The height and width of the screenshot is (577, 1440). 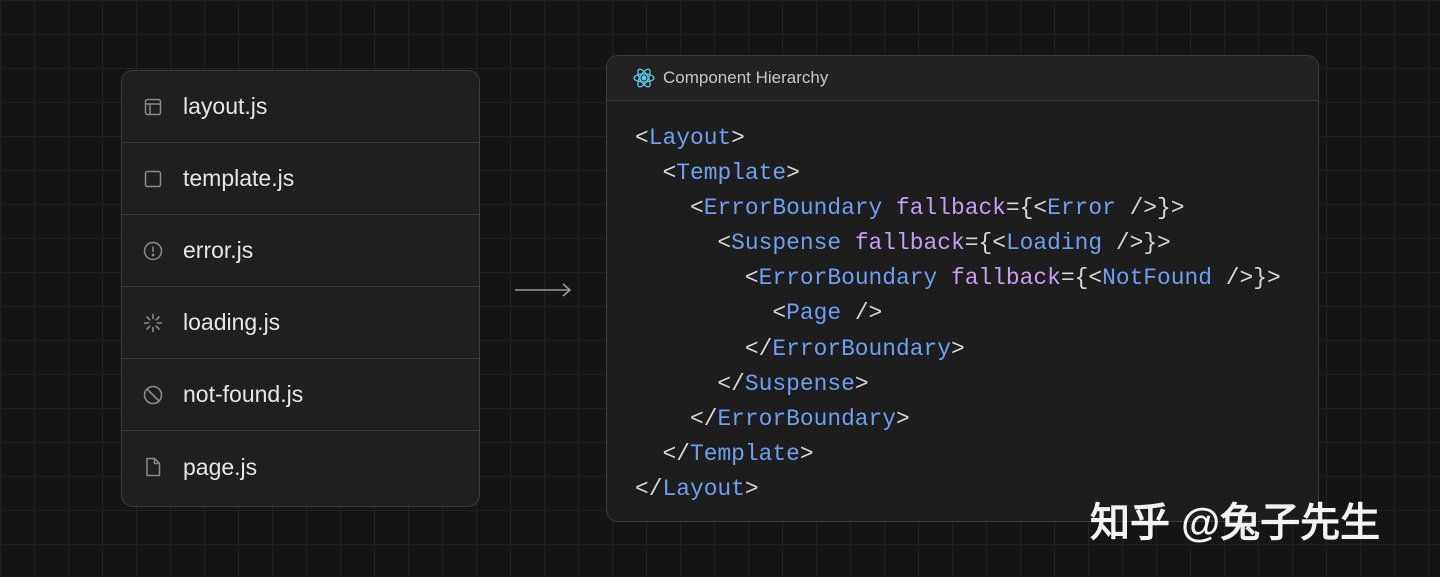 What do you see at coordinates (153, 395) in the screenshot?
I see `ban-icon` at bounding box center [153, 395].